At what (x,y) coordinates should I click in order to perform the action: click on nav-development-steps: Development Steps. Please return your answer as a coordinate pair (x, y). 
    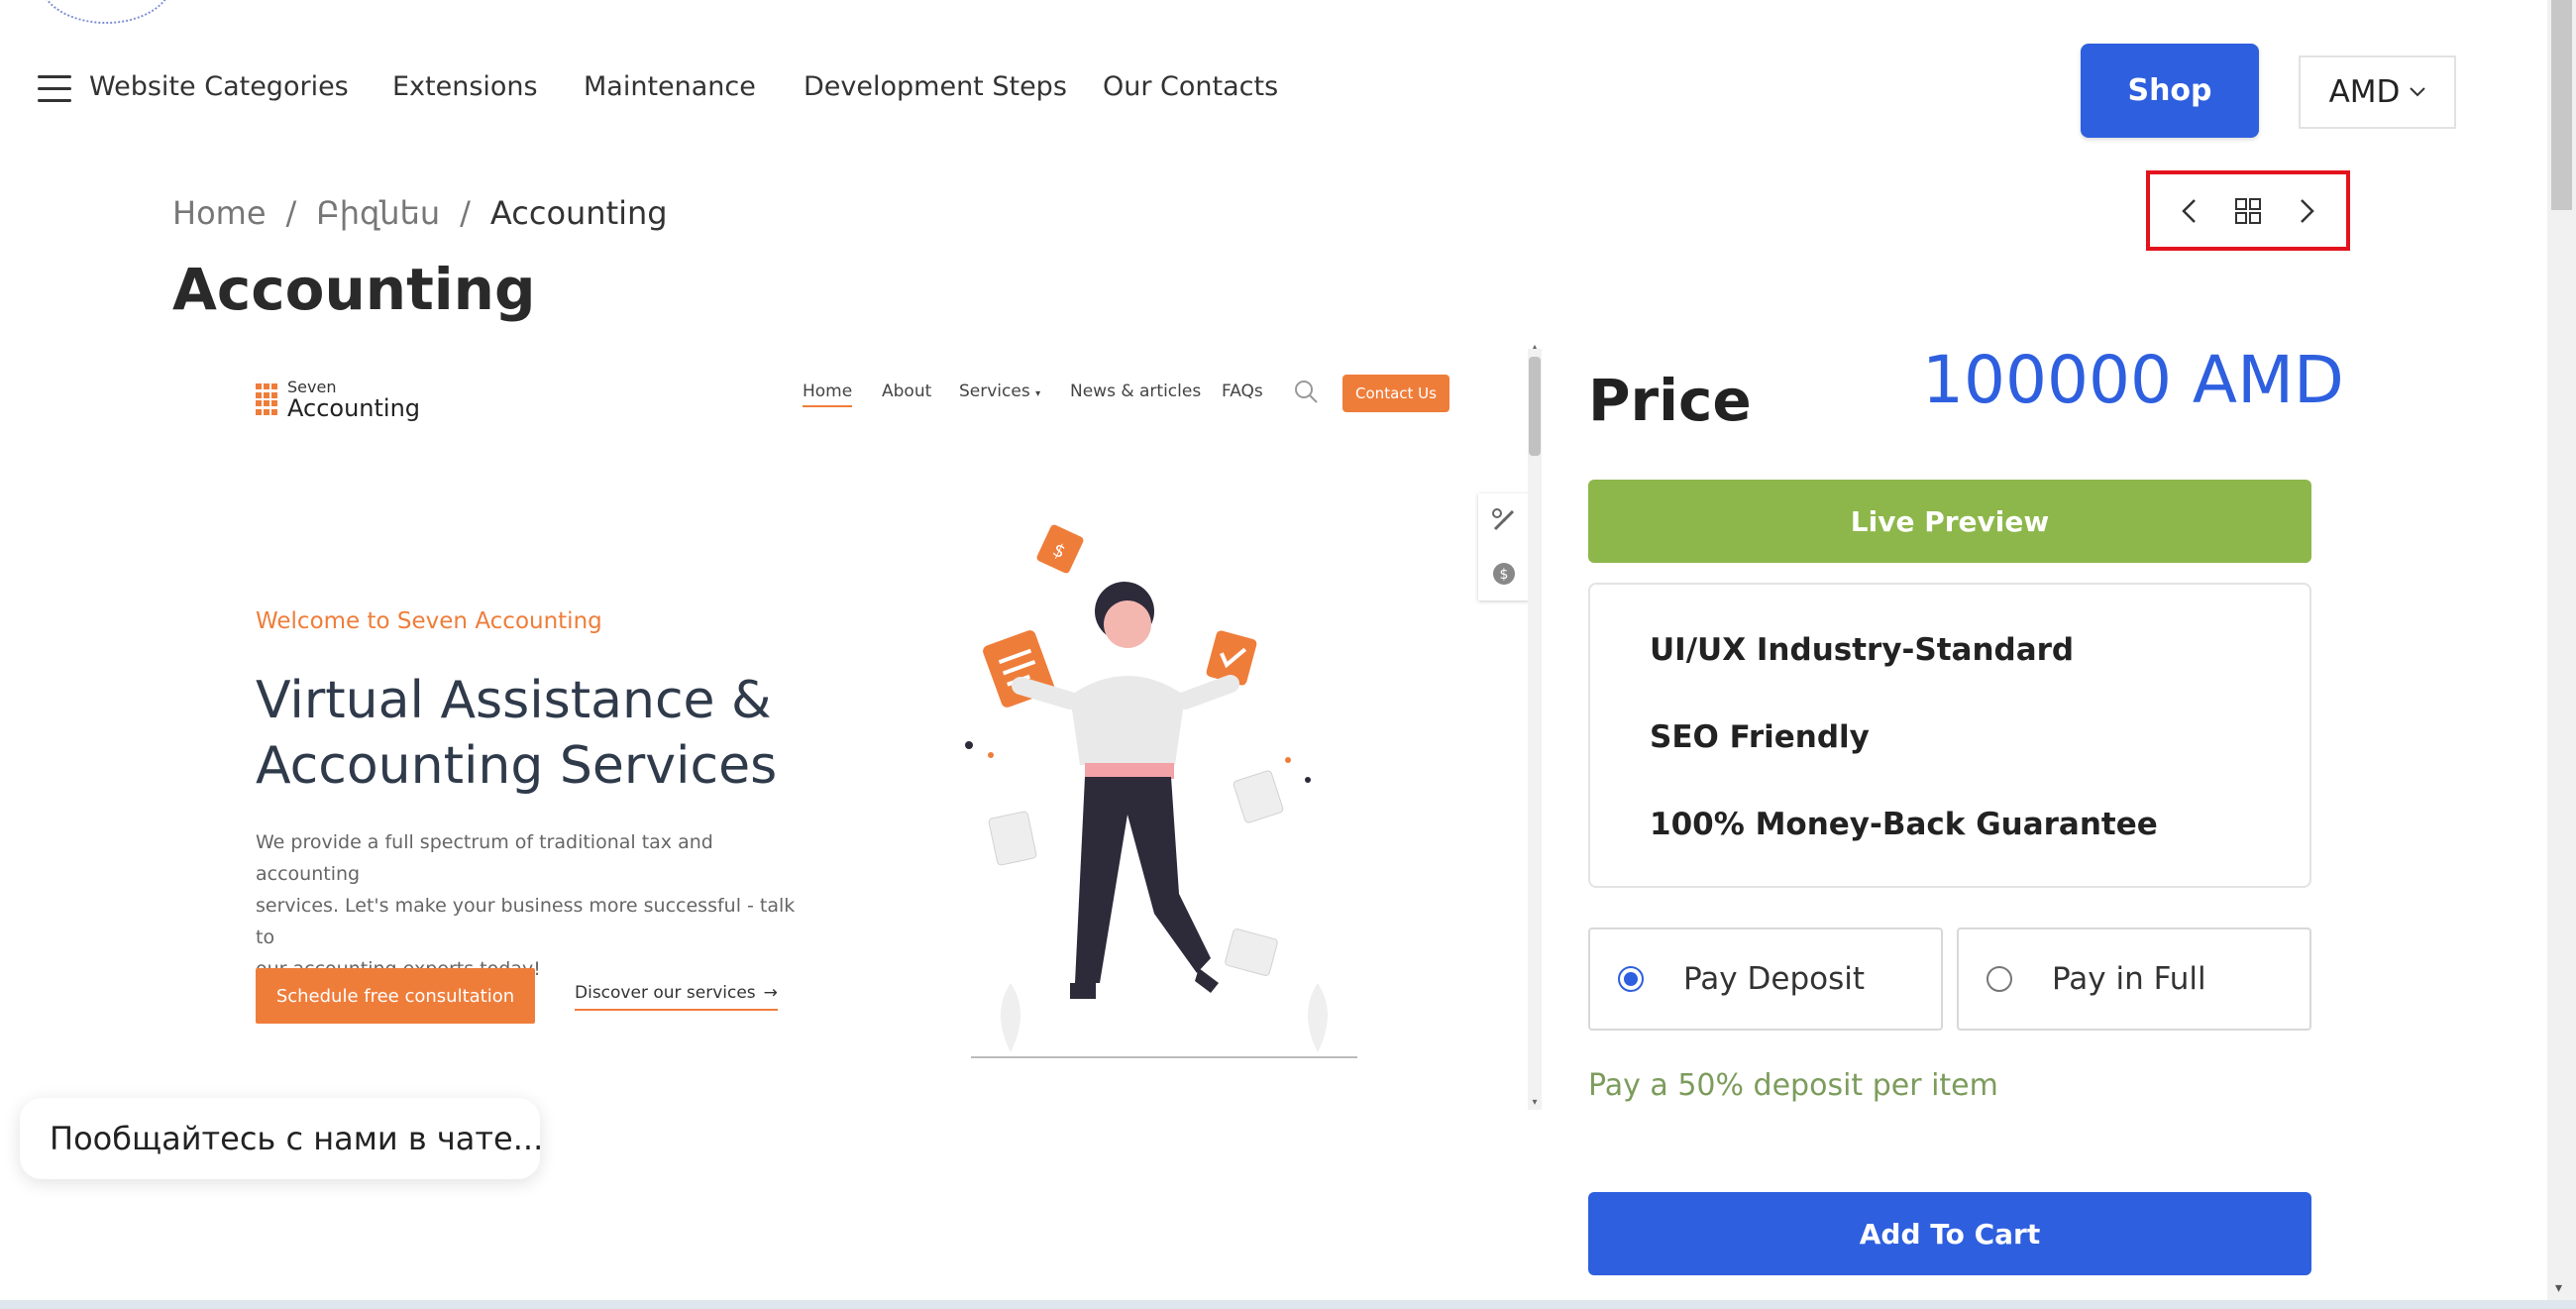
    Looking at the image, I should click on (936, 86).